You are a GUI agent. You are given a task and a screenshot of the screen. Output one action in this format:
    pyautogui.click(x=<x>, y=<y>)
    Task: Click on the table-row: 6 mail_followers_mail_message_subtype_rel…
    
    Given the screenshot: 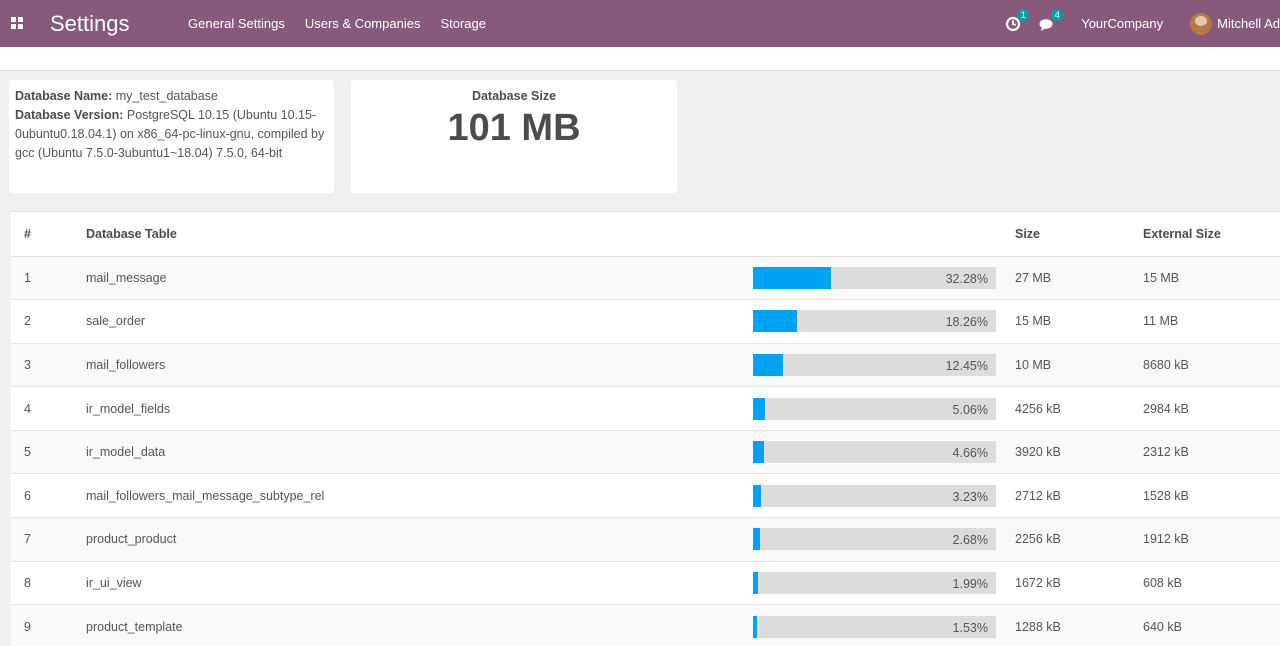 What is the action you would take?
    pyautogui.click(x=645, y=496)
    